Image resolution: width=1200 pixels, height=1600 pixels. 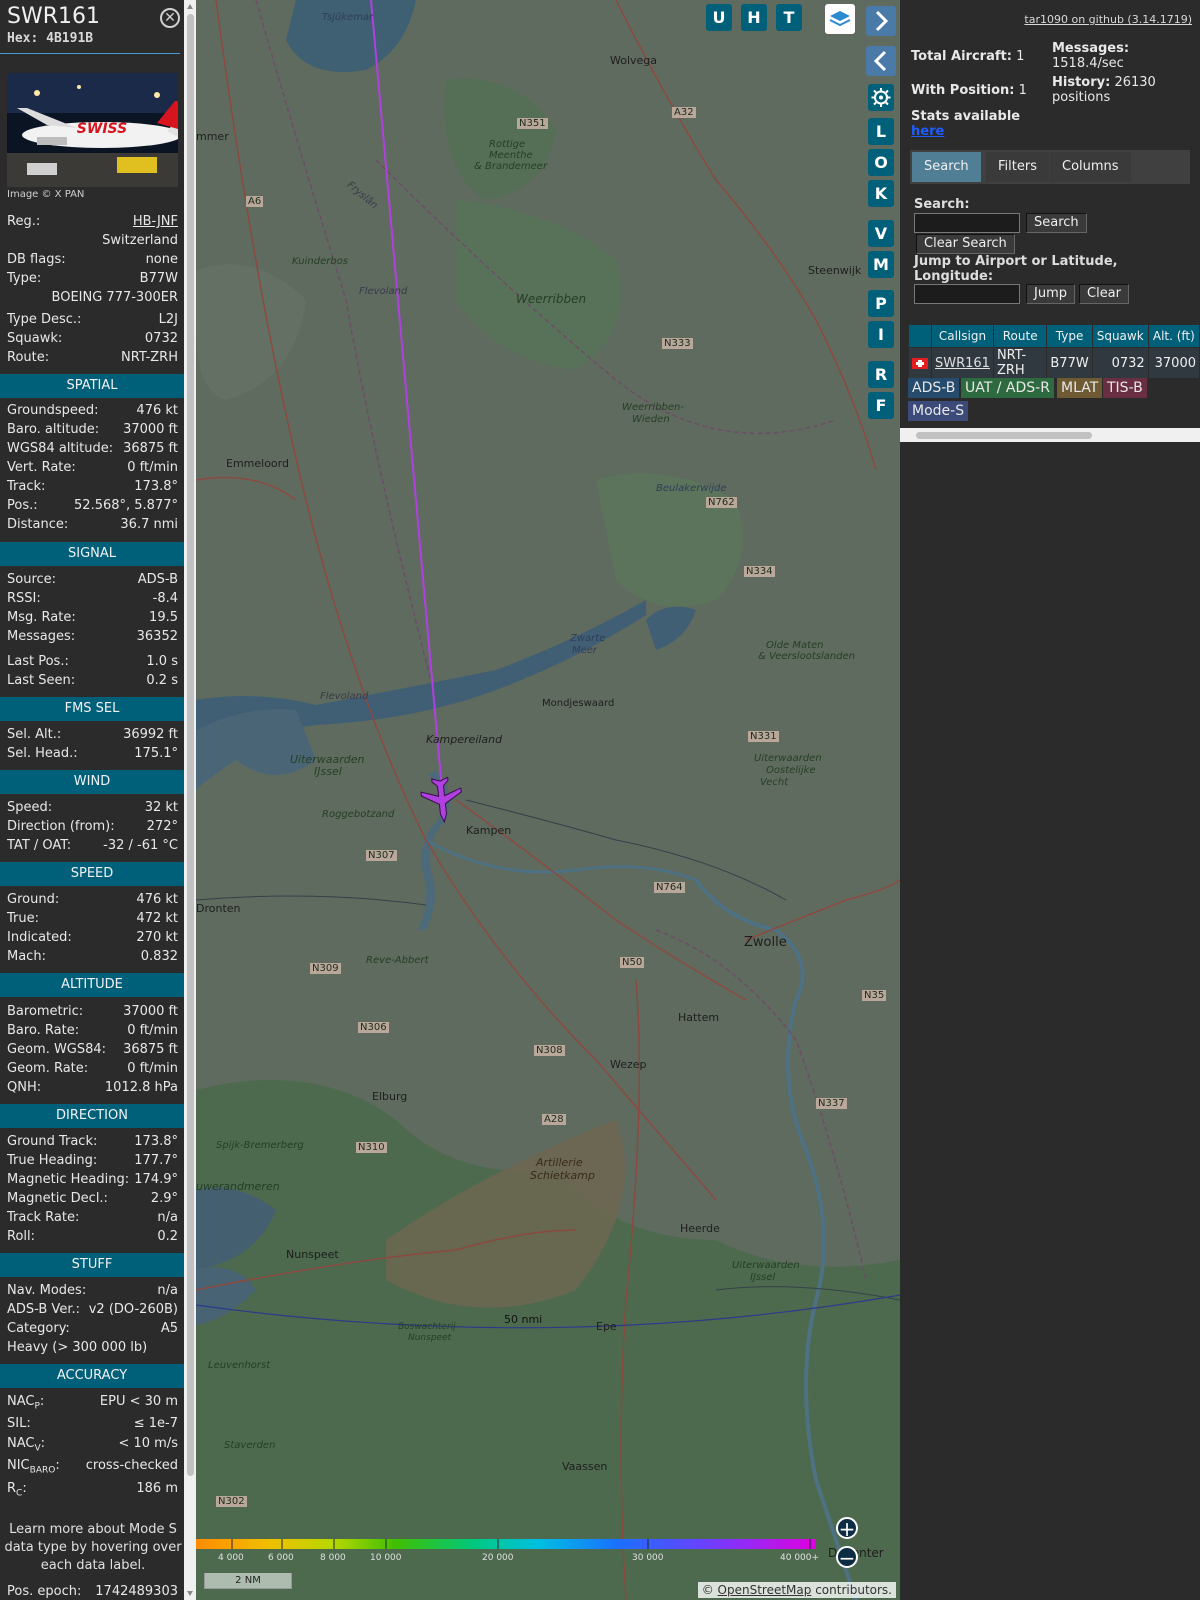 I want to click on info-scrollbar, so click(x=190, y=800).